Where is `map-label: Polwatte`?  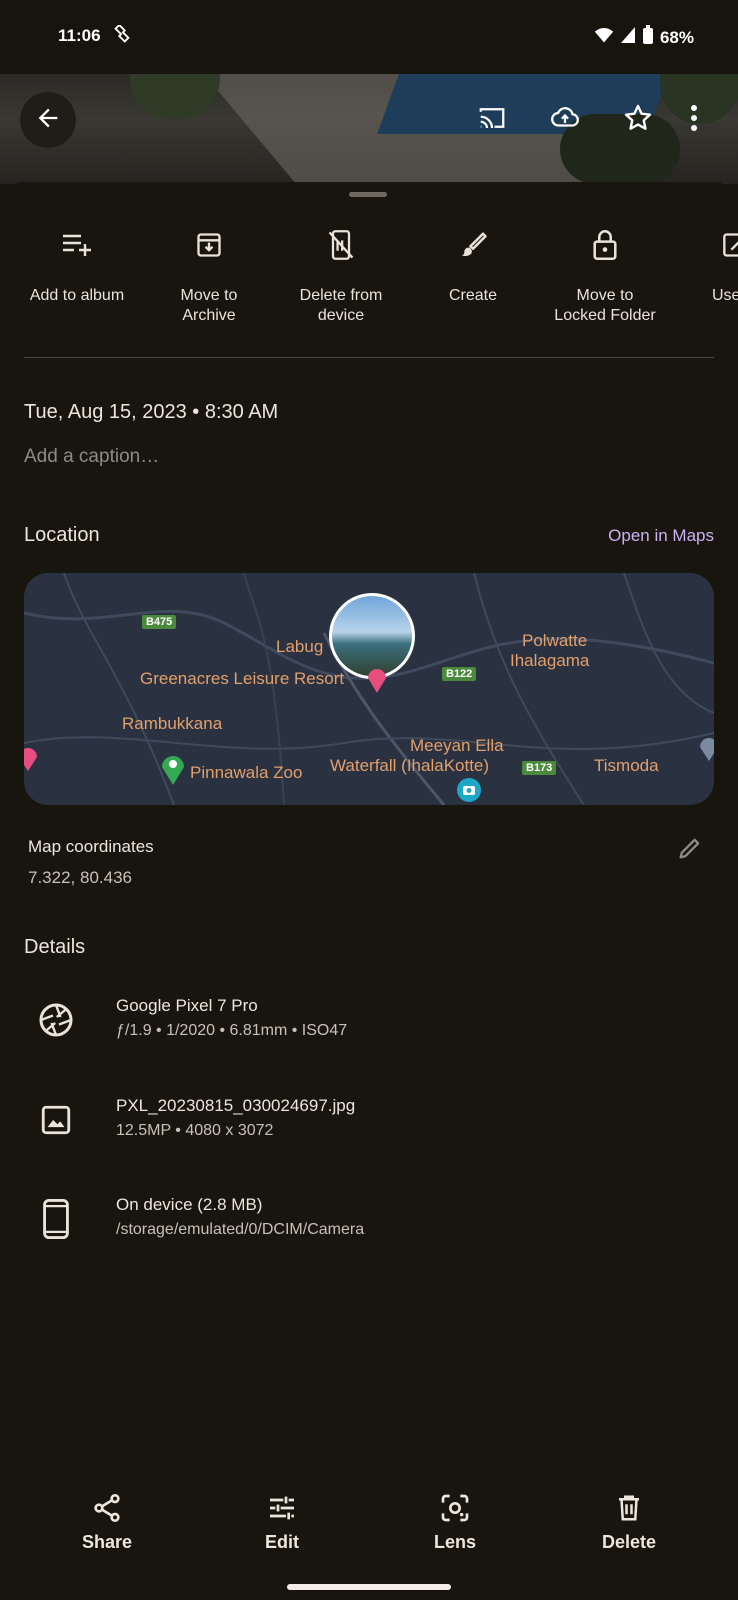
map-label: Polwatte is located at coordinates (555, 640).